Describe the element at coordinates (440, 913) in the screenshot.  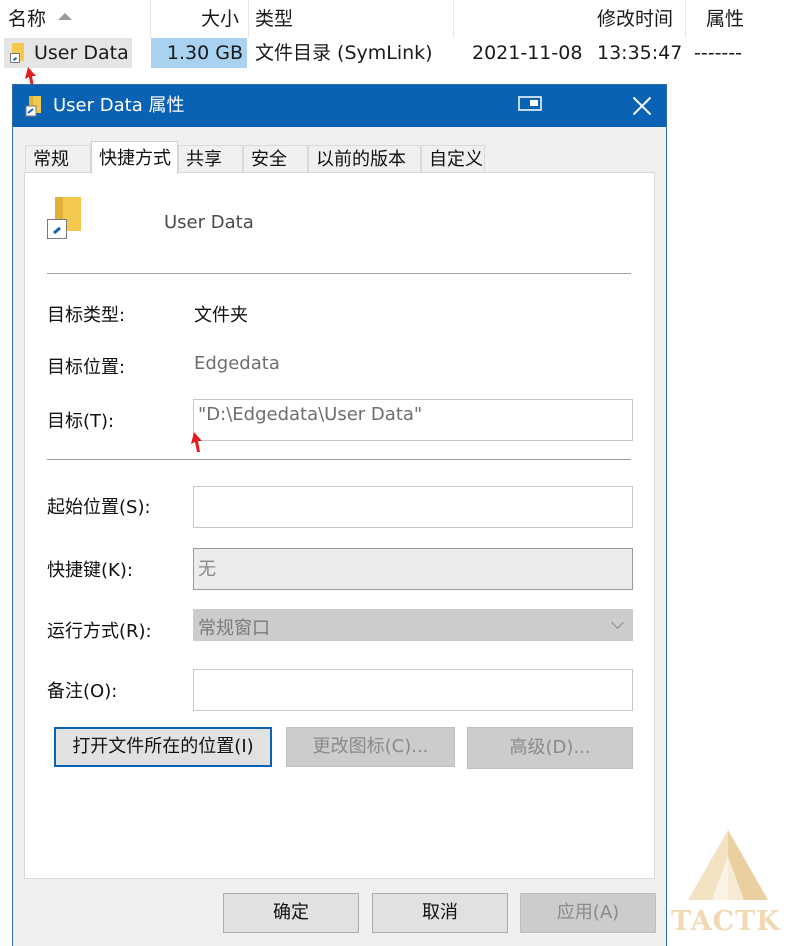
I see `cancel-button: 取消` at that location.